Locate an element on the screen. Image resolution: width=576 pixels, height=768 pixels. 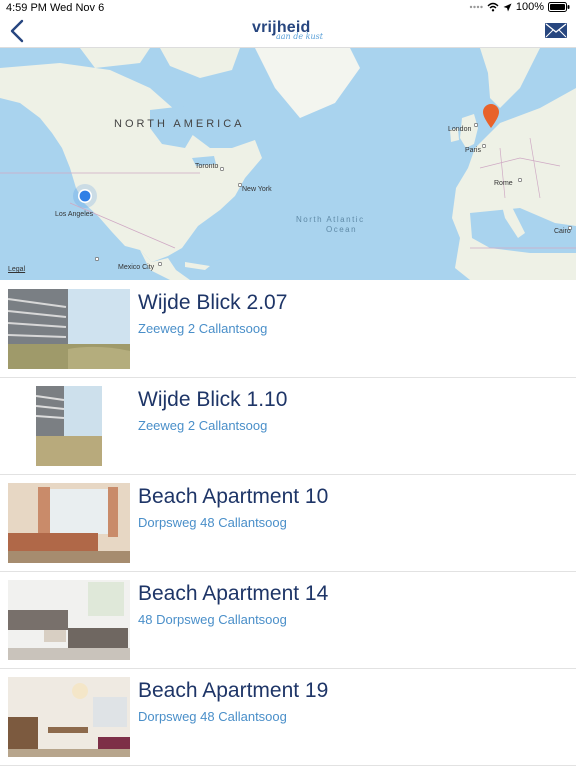
label-toronto: Toronto is located at coordinates (207, 166).